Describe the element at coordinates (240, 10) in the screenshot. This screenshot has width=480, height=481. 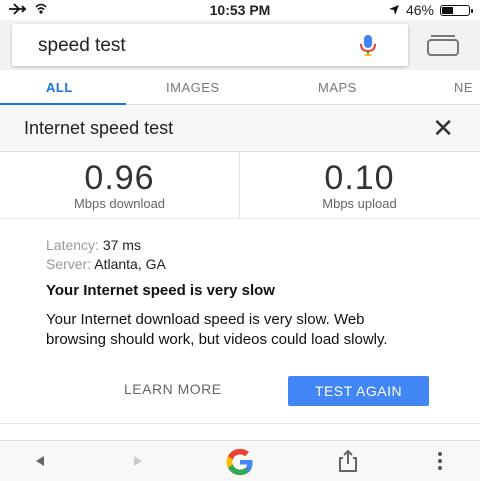
I see `status-bar: 10:53 PM 46%` at that location.